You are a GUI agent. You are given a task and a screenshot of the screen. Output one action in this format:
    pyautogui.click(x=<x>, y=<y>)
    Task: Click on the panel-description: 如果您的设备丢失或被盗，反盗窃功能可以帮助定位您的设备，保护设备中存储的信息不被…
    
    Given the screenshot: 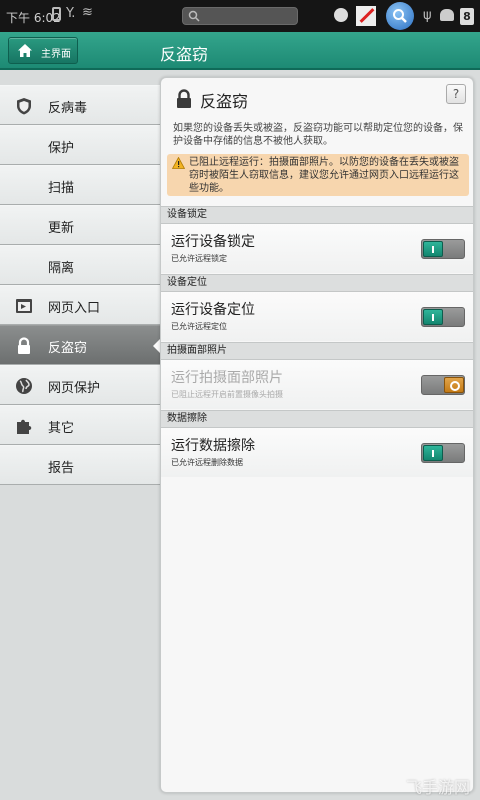 What is the action you would take?
    pyautogui.click(x=318, y=135)
    